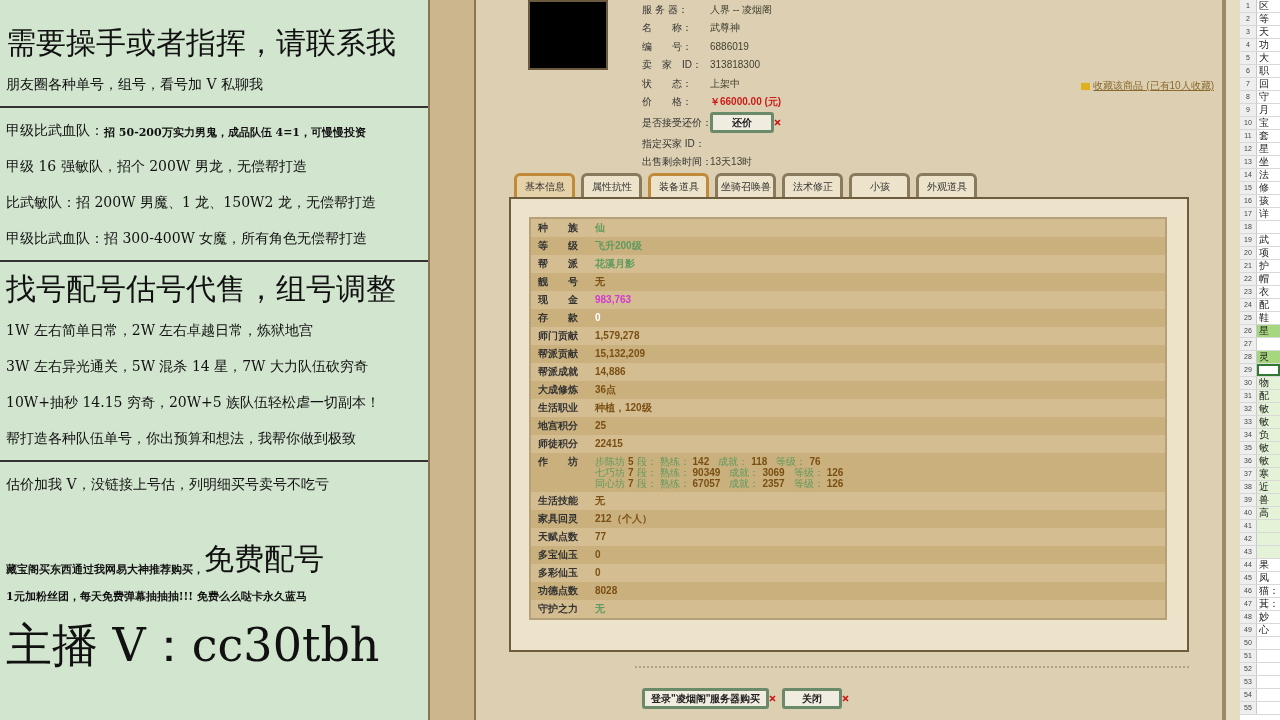 The width and height of the screenshot is (1280, 720). I want to click on row-label: 多彩仙玉, so click(558, 573).